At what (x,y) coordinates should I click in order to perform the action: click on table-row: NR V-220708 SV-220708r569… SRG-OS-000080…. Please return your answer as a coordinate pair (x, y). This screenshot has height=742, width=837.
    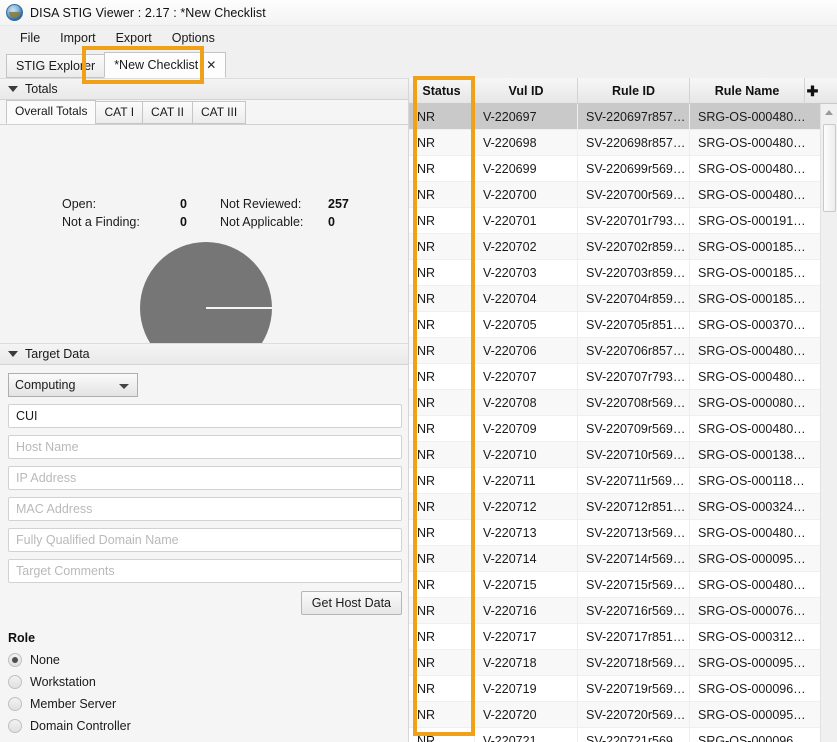
    Looking at the image, I should click on (614, 403).